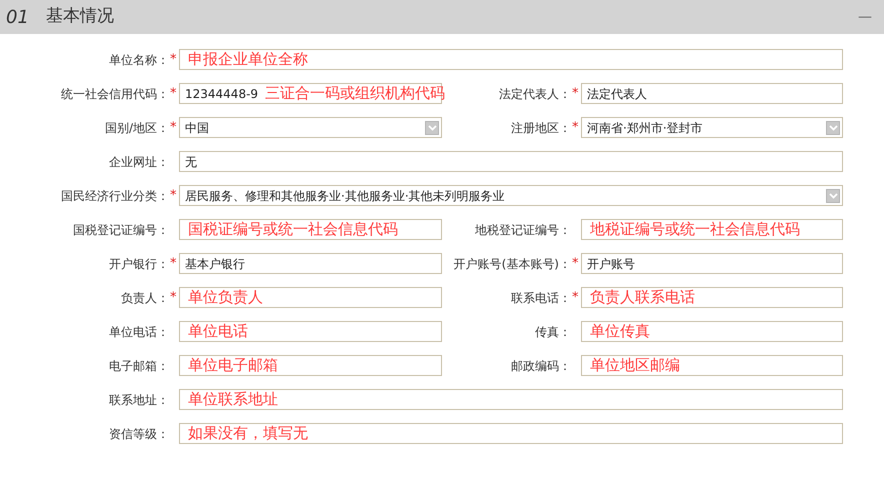 The width and height of the screenshot is (884, 482). What do you see at coordinates (712, 93) in the screenshot?
I see `input-field: 法定代表人` at bounding box center [712, 93].